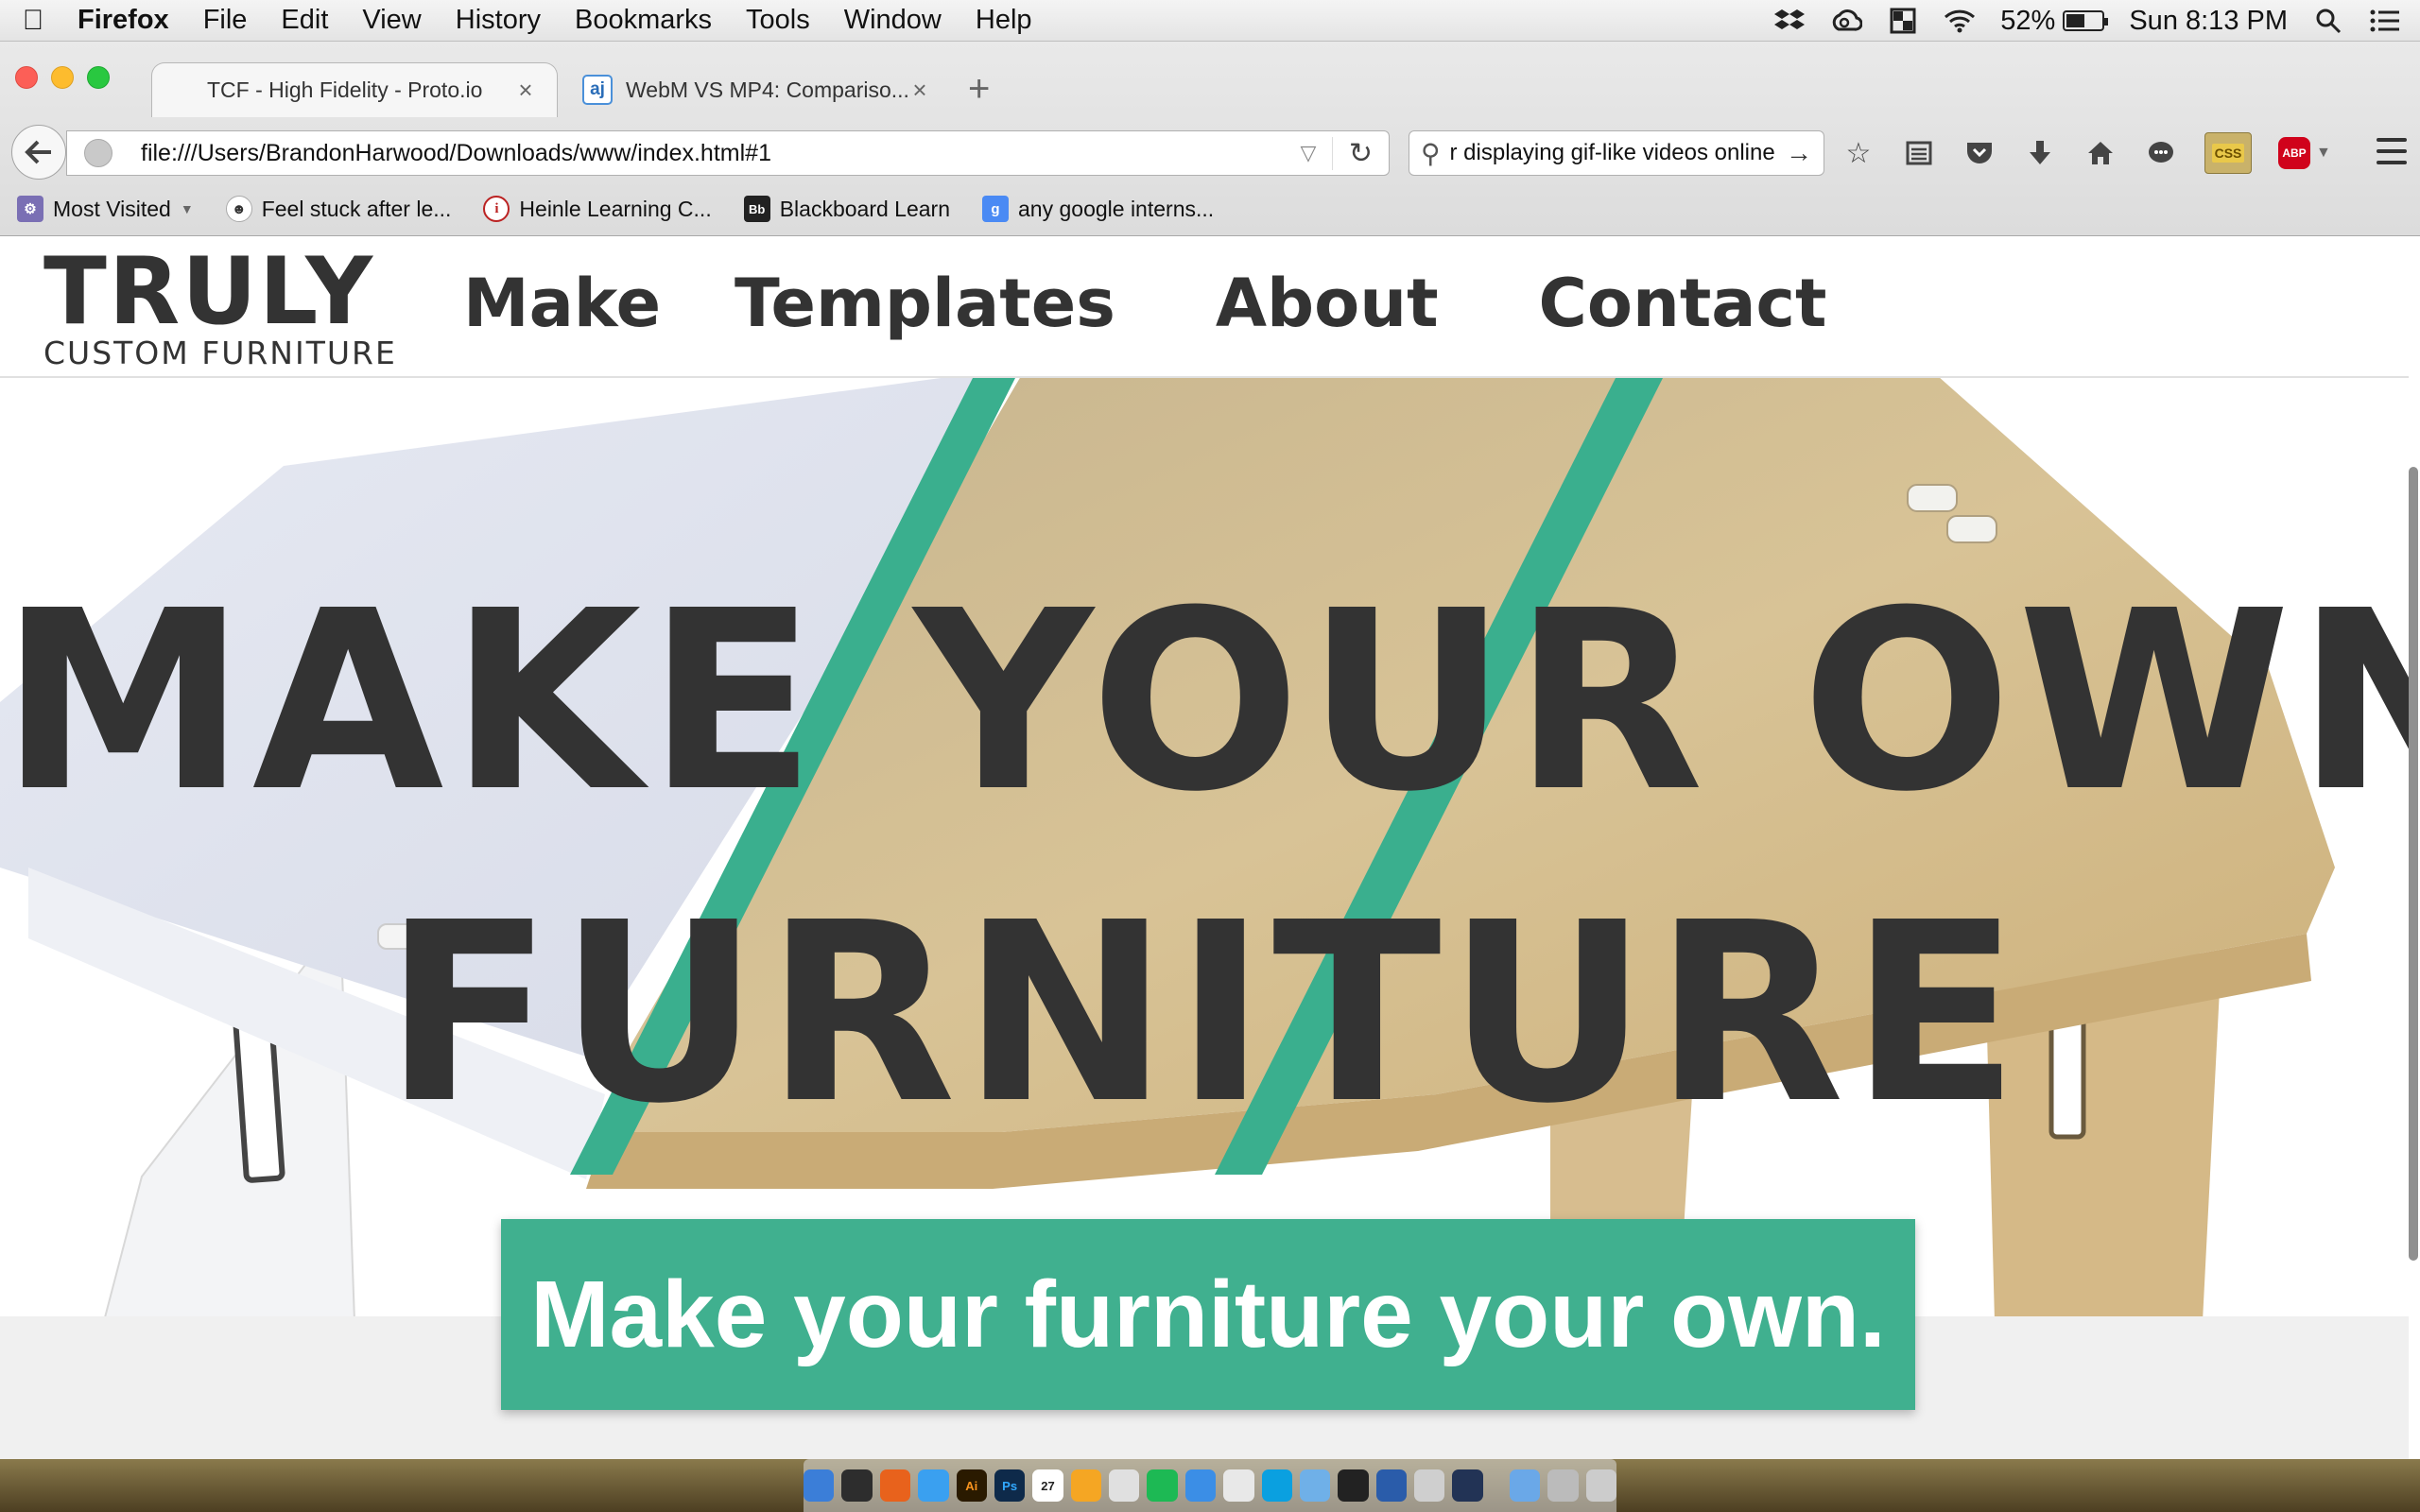  Describe the element at coordinates (1467, 1485) in the screenshot. I see `dock-quicktime-icon` at that location.